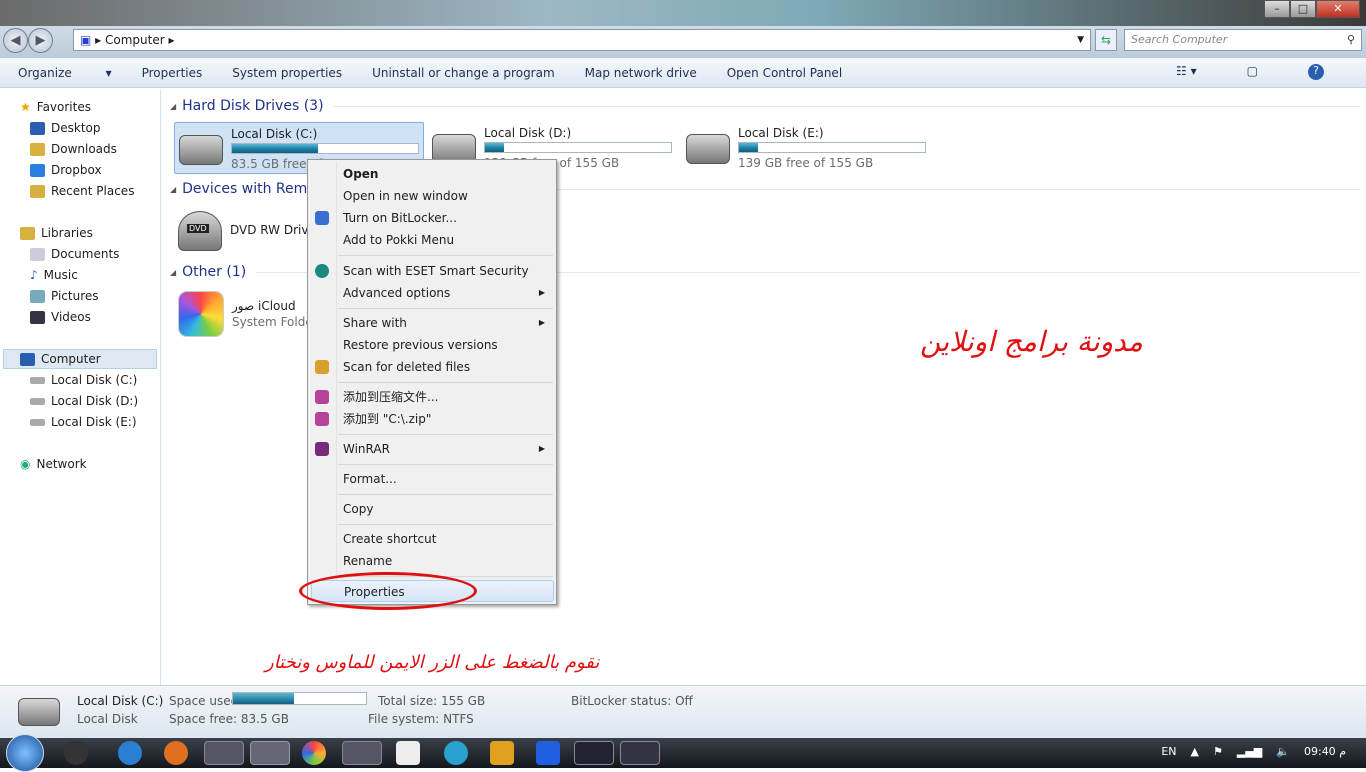 This screenshot has width=1366, height=772. Describe the element at coordinates (448, 293) in the screenshot. I see `menu-advanced-options: Advanced options ▶` at that location.